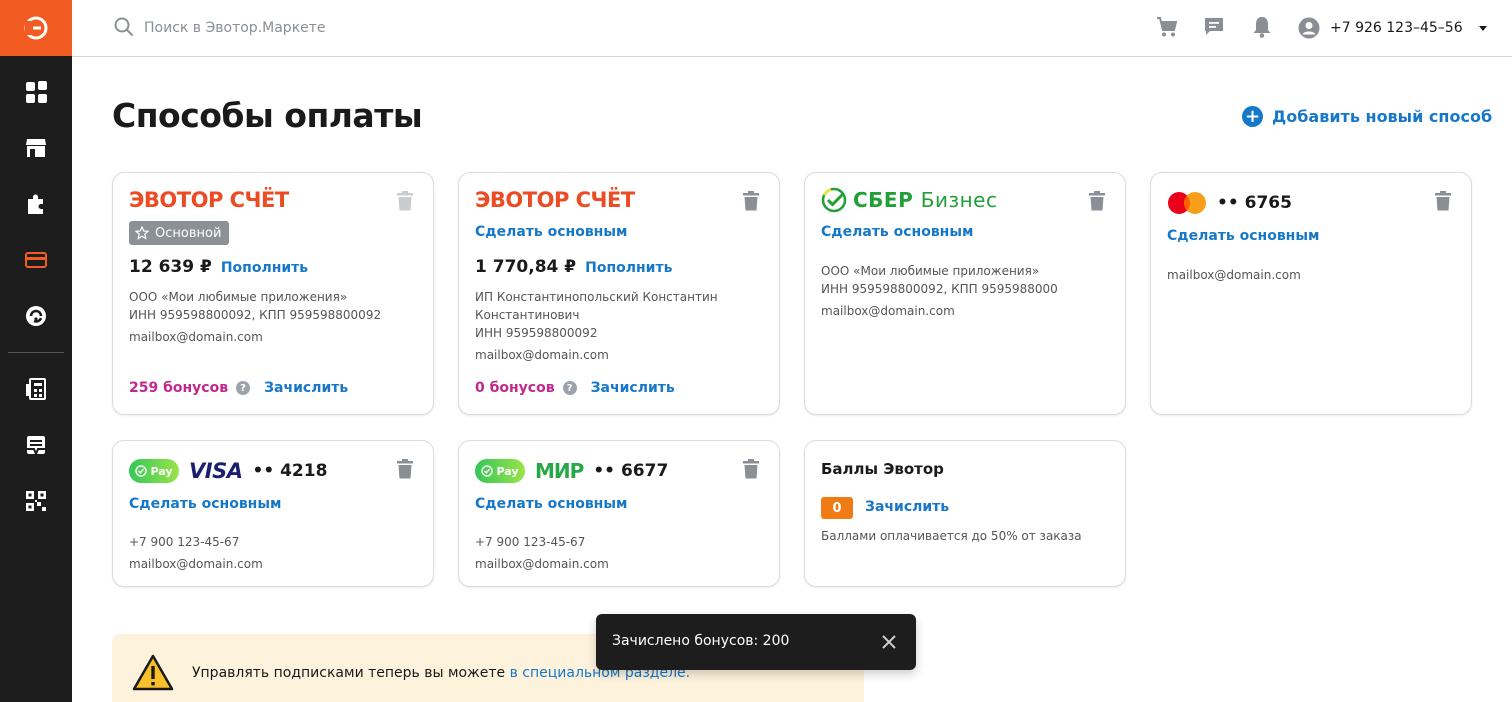 The height and width of the screenshot is (702, 1512). I want to click on balance-amount: 1 770,84 ₽, so click(526, 267).